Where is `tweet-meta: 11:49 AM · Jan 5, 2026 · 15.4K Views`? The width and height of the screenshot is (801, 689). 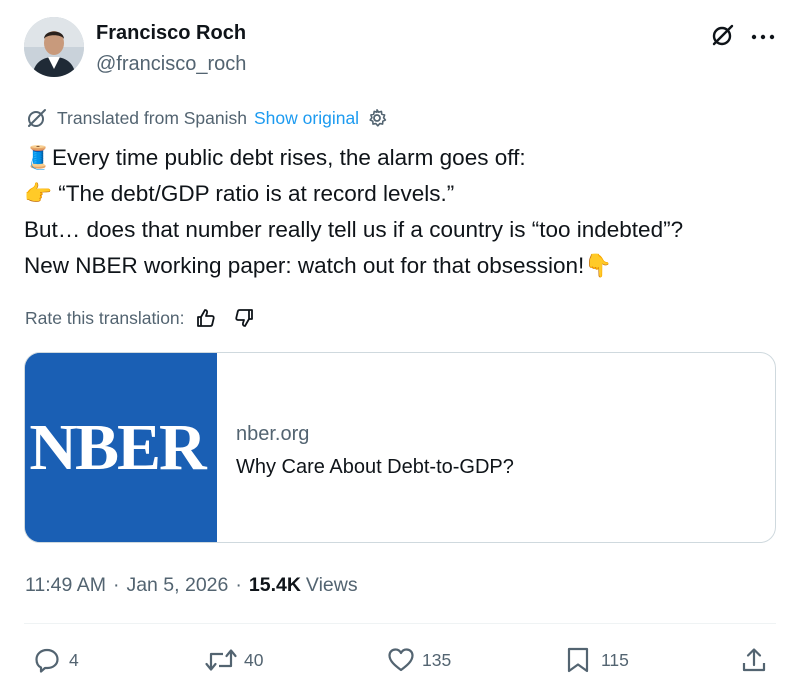
tweet-meta: 11:49 AM · Jan 5, 2026 · 15.4K Views is located at coordinates (191, 585).